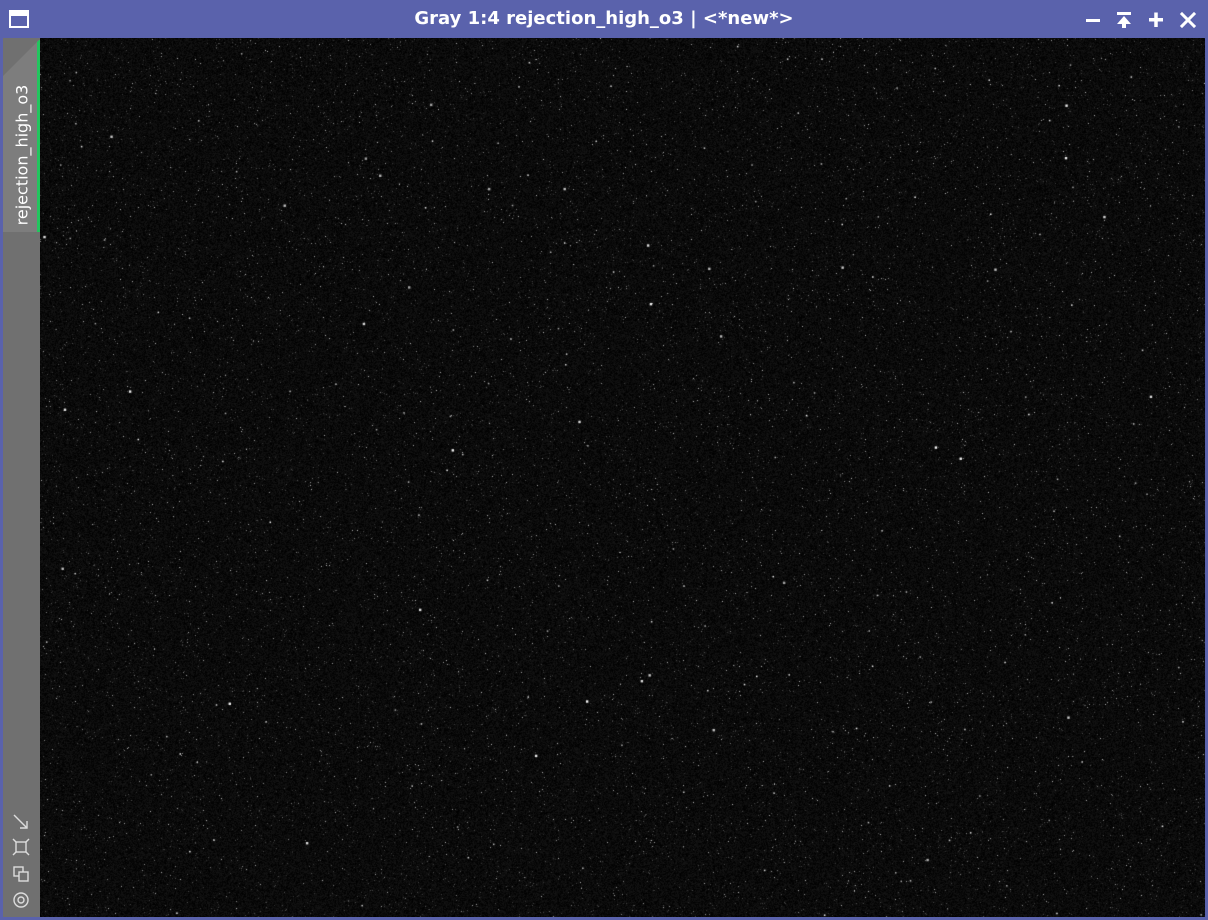  I want to click on maximize-button, so click(1156, 20).